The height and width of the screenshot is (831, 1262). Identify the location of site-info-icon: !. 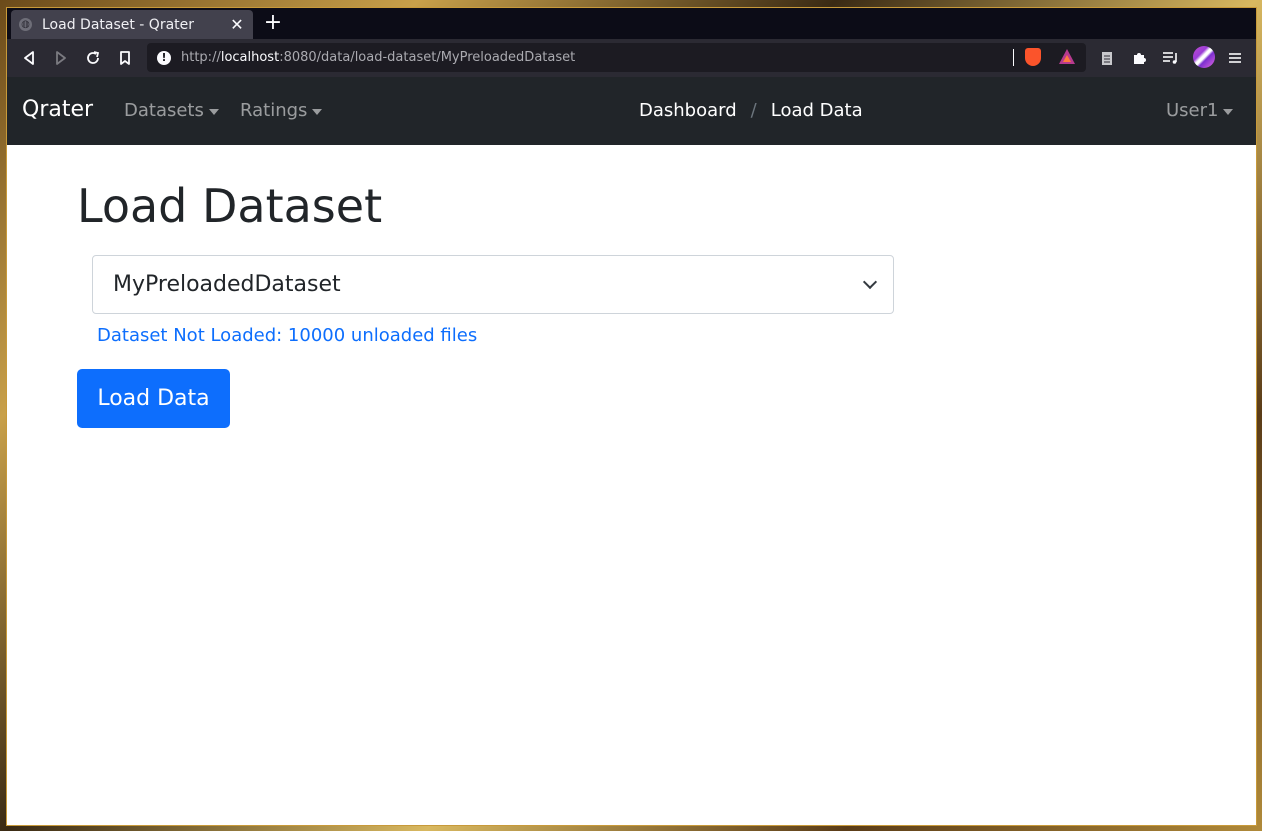
(164, 57).